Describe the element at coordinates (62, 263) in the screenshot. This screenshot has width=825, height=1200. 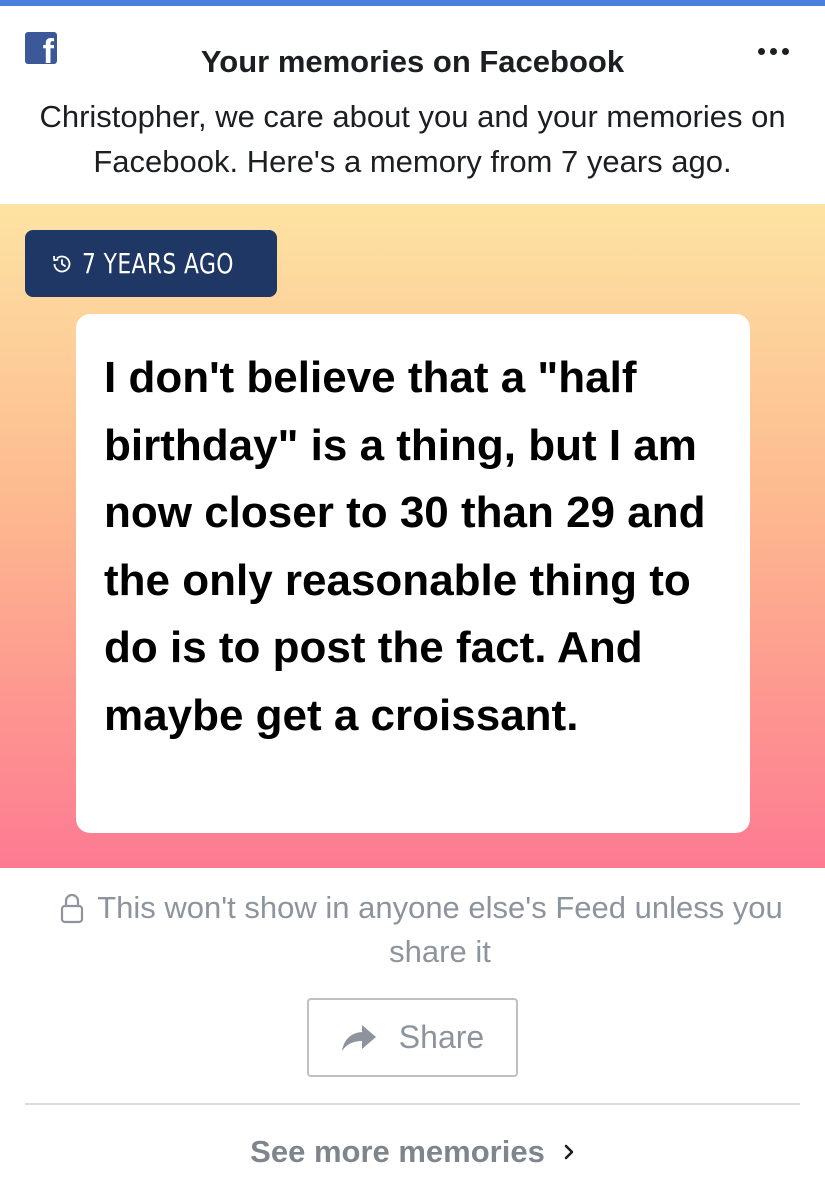
I see `history-clock-icon` at that location.